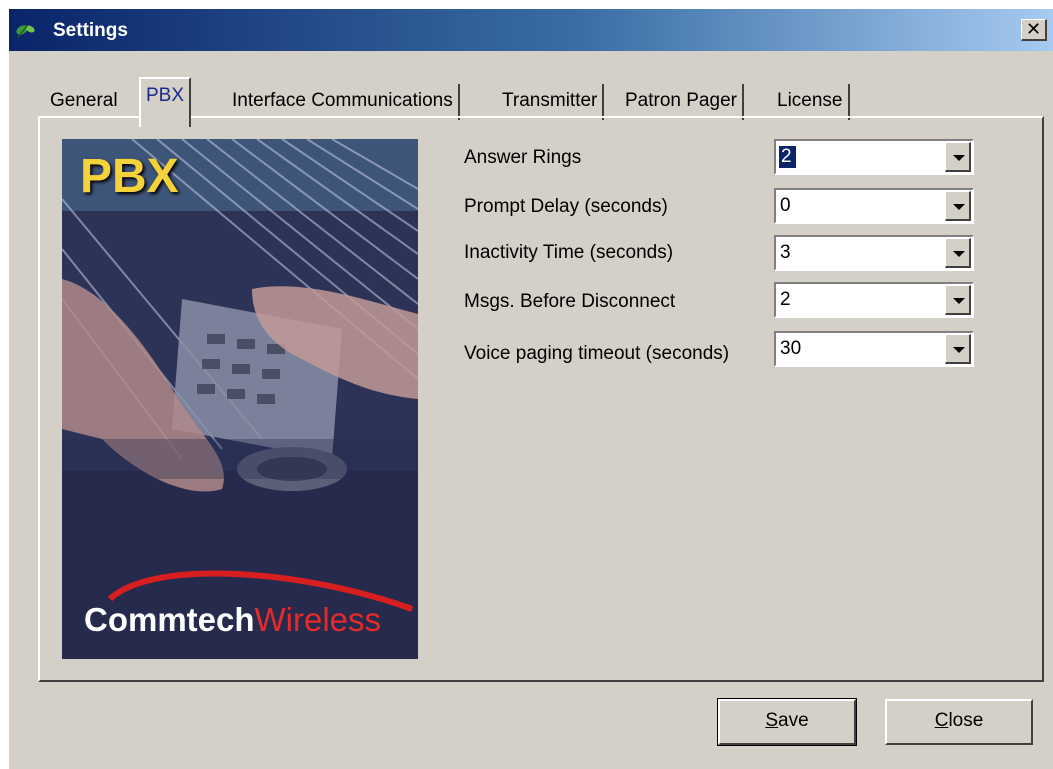  Describe the element at coordinates (874, 349) in the screenshot. I see `voice-paging-timeout-select: 30` at that location.